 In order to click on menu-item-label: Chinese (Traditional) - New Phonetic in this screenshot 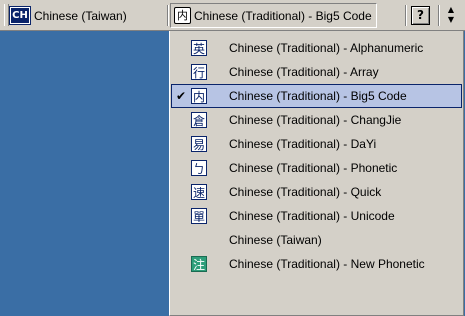, I will do `click(327, 264)`.